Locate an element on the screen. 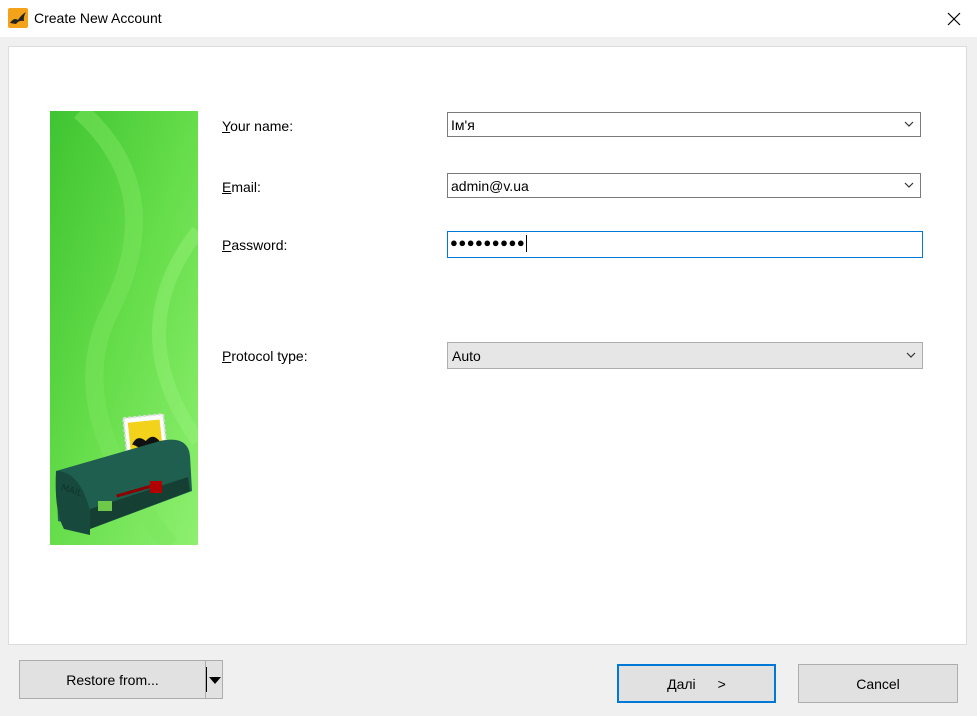 Image resolution: width=977 pixels, height=716 pixels. email-label: Email: is located at coordinates (241, 187).